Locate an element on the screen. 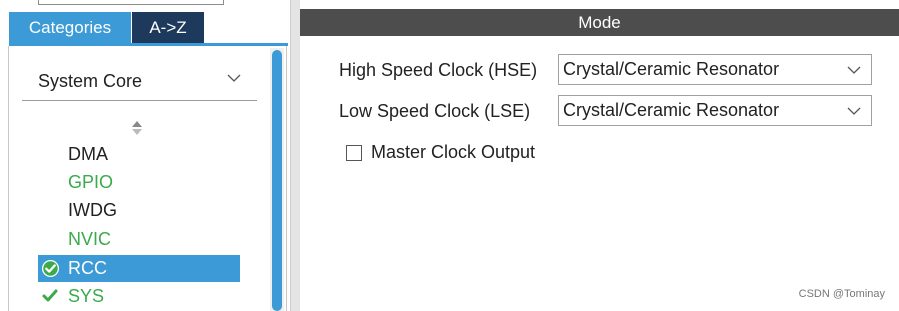 This screenshot has width=899, height=311. list-item-label: SYS is located at coordinates (86, 296).